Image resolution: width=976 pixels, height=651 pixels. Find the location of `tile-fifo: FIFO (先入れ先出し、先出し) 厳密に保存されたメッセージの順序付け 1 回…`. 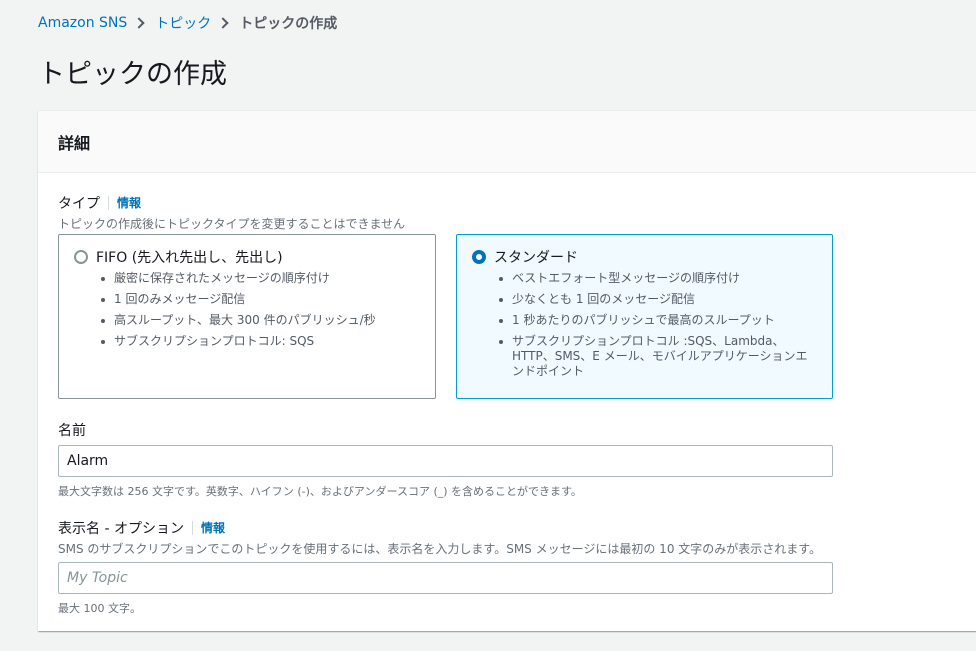

tile-fifo: FIFO (先入れ先出し、先出し) 厳密に保存されたメッセージの順序付け 1 回… is located at coordinates (247, 316).